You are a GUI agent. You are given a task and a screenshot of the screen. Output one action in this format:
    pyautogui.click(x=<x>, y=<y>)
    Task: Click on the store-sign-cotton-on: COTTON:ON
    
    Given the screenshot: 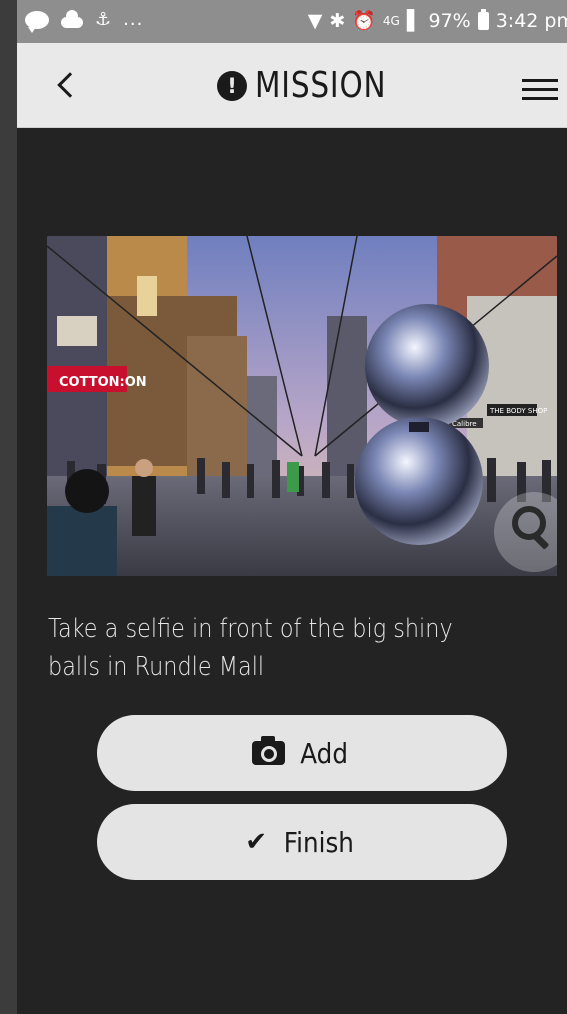 What is the action you would take?
    pyautogui.click(x=103, y=382)
    